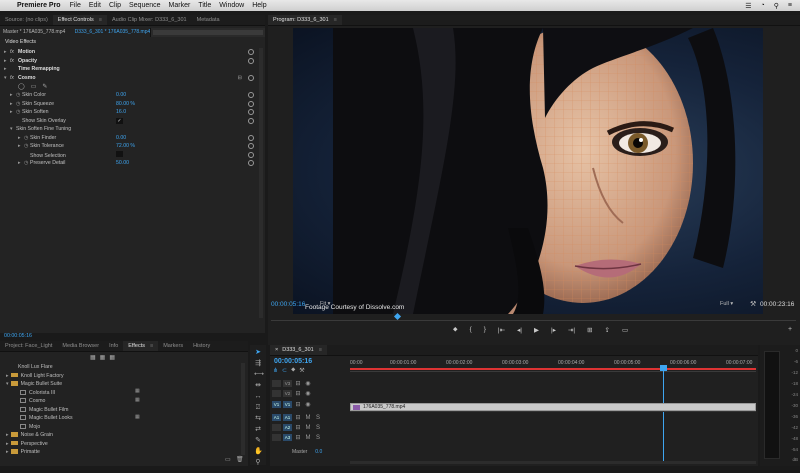  I want to click on slip-tool-icon: ⇆, so click(258, 419).